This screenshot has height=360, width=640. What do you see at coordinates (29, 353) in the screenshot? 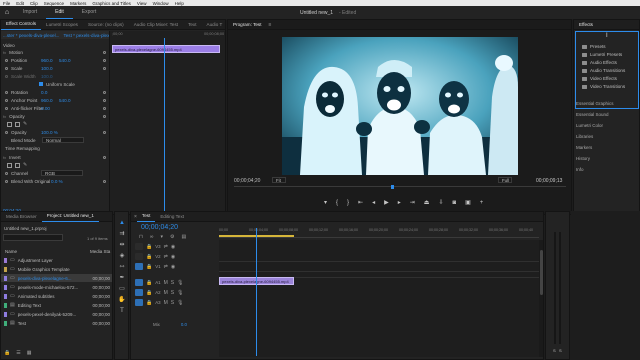
I see `icon-view-icon: ▦` at bounding box center [29, 353].